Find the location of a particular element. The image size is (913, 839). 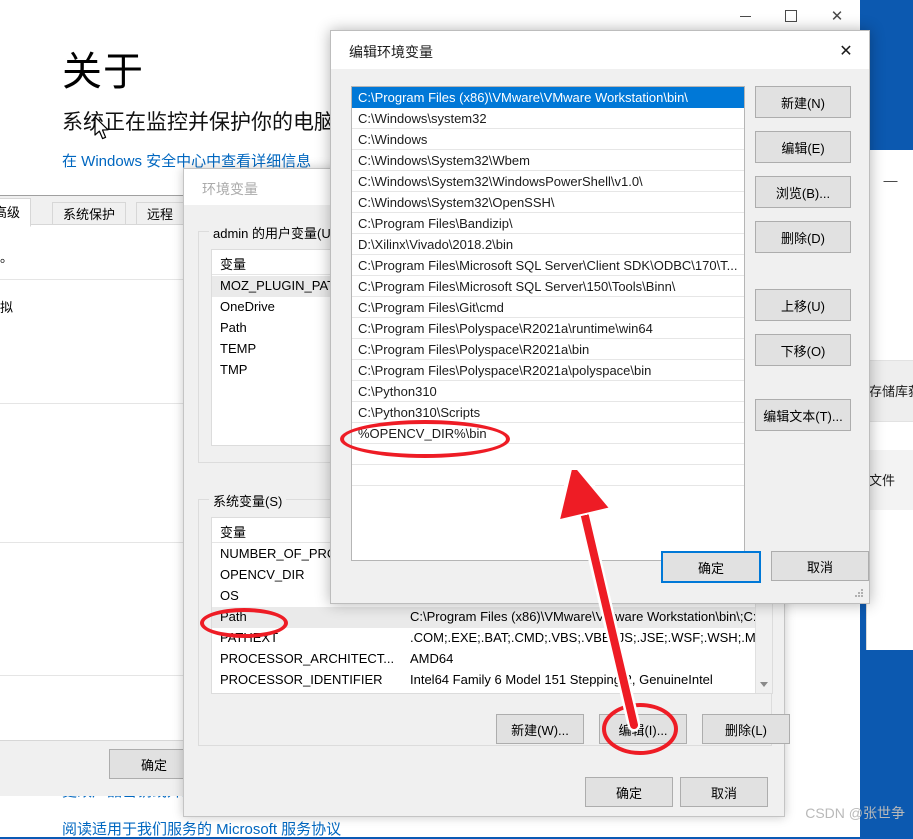

system-var-name: OPENCV_DIR is located at coordinates (262, 574).